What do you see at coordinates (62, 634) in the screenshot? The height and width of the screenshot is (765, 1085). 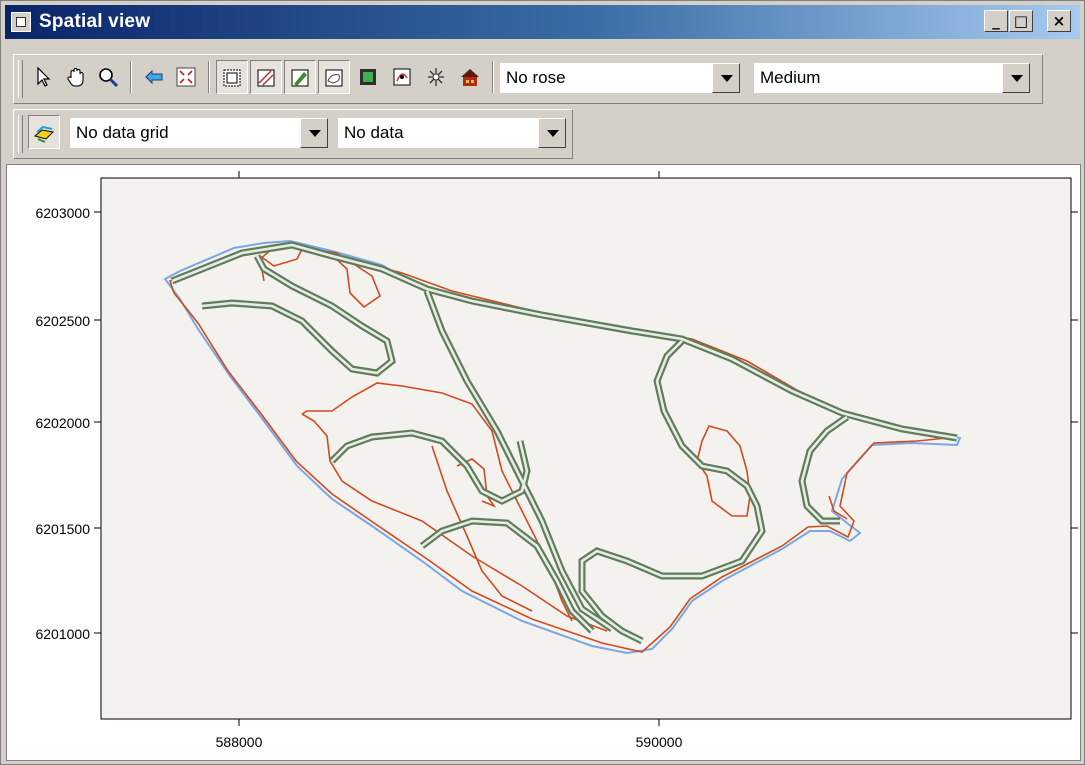 I see `y-tick-label: 6201000` at bounding box center [62, 634].